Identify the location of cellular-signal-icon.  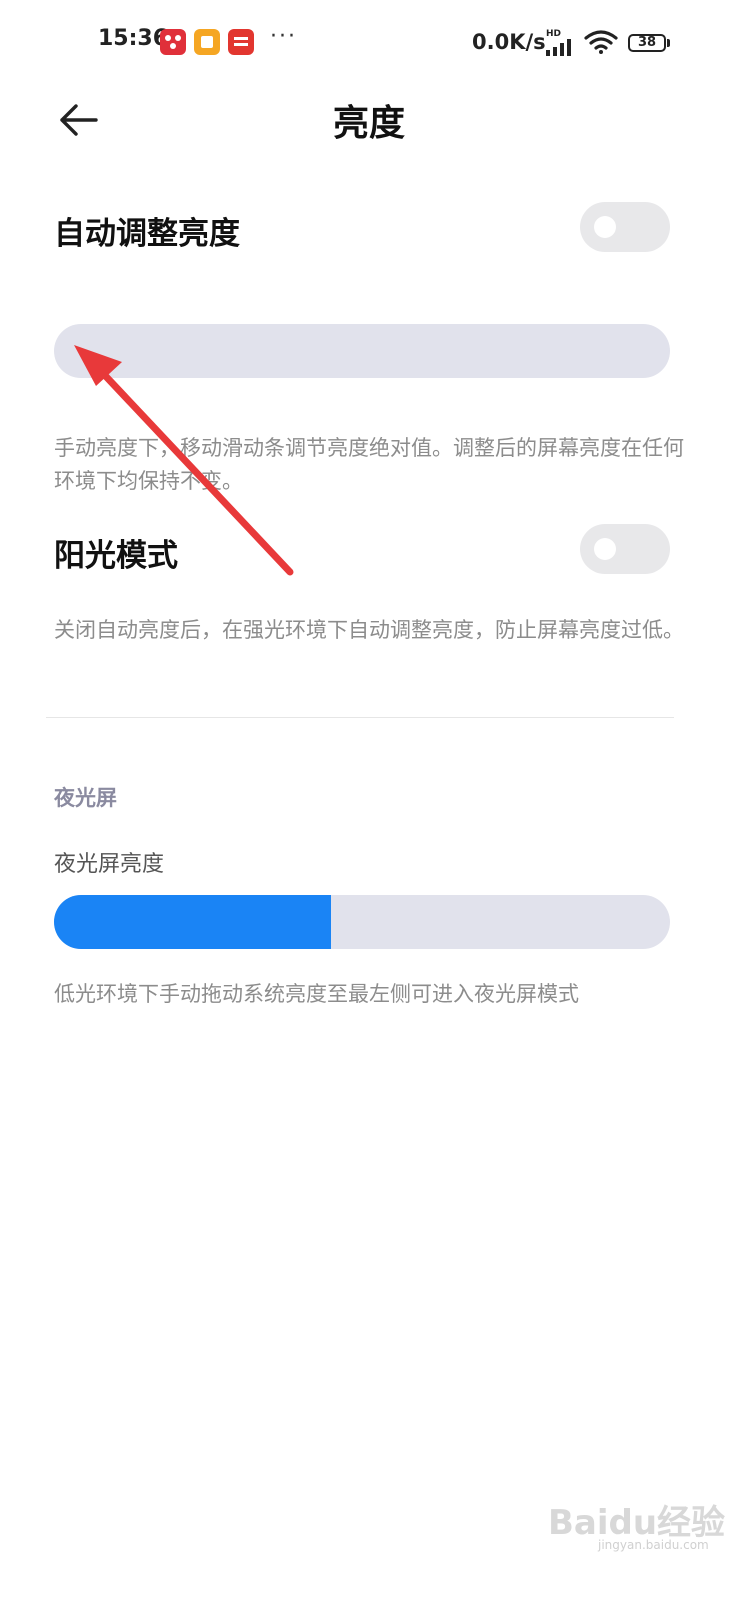
(558, 47).